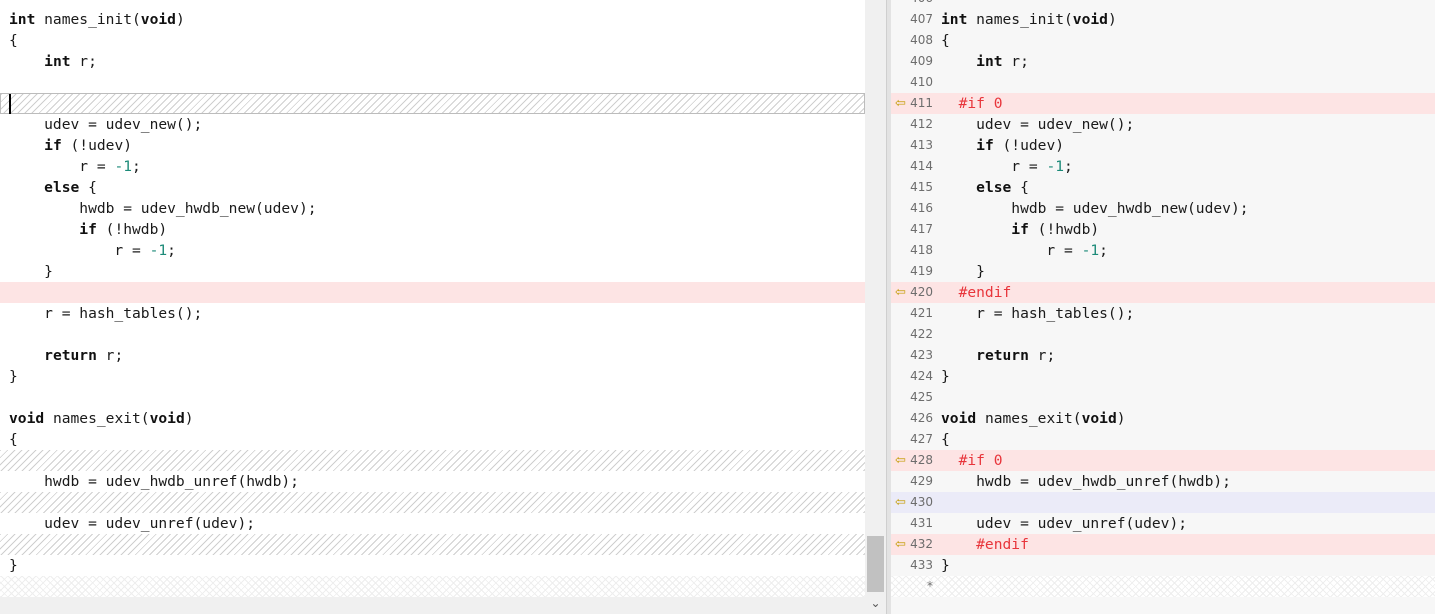  What do you see at coordinates (921, 124) in the screenshot?
I see `line-number: 412` at bounding box center [921, 124].